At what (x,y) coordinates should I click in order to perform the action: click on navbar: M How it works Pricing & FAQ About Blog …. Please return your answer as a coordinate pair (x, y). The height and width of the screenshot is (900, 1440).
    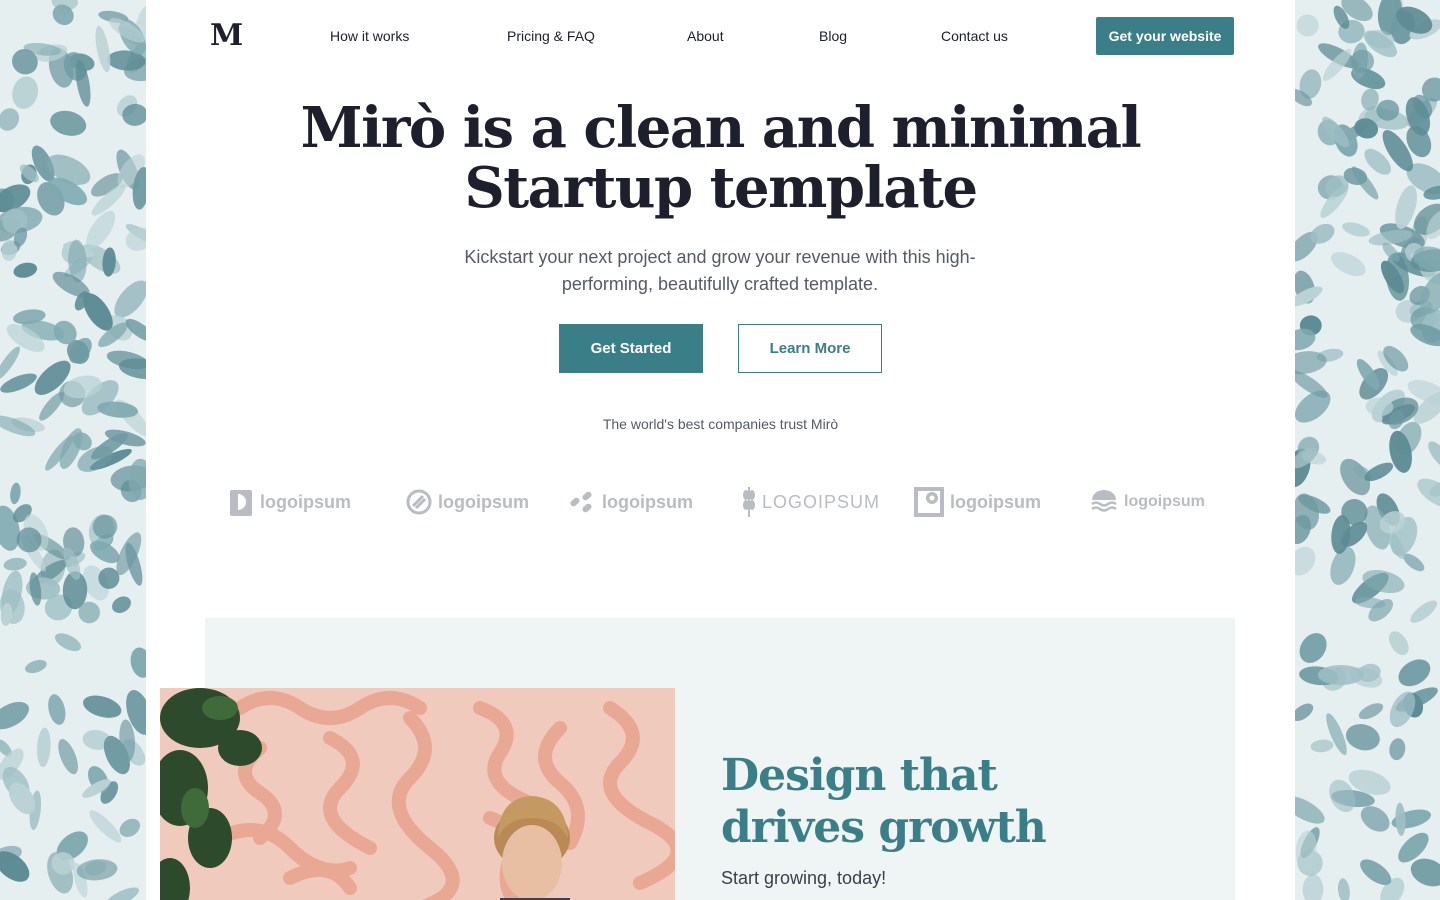
    Looking at the image, I should click on (720, 36).